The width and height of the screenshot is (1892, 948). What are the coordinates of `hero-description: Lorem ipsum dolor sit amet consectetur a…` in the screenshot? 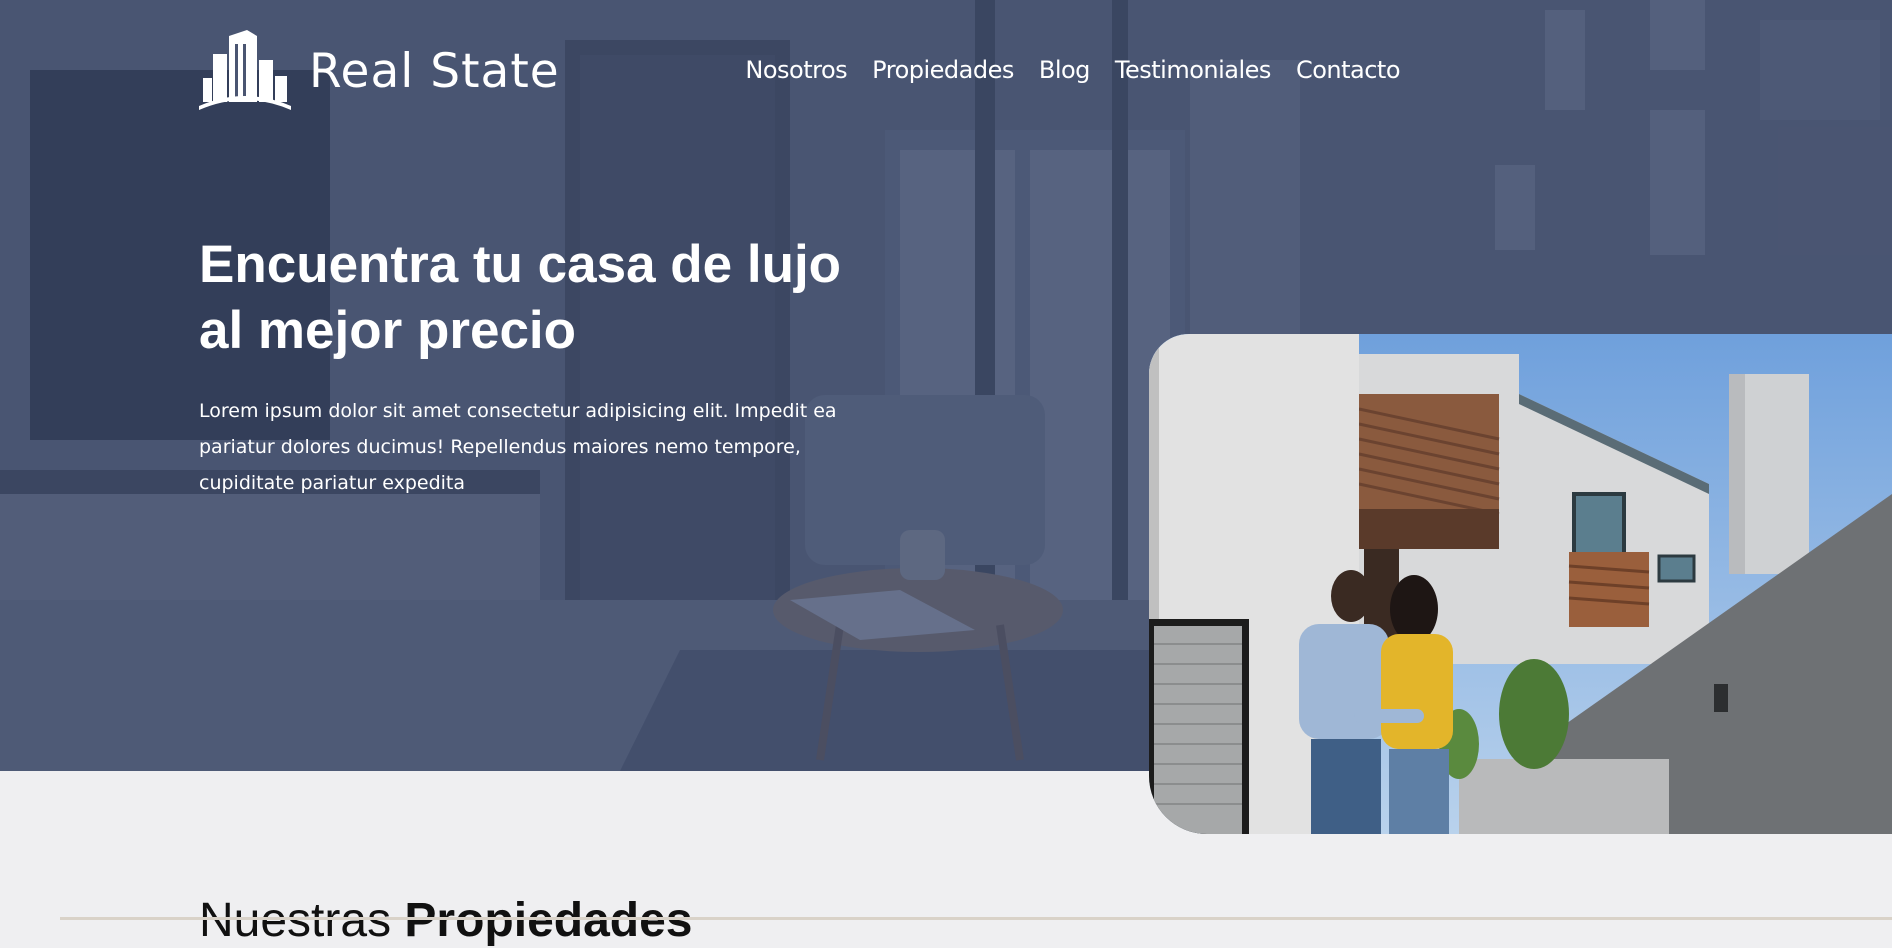 It's located at (518, 447).